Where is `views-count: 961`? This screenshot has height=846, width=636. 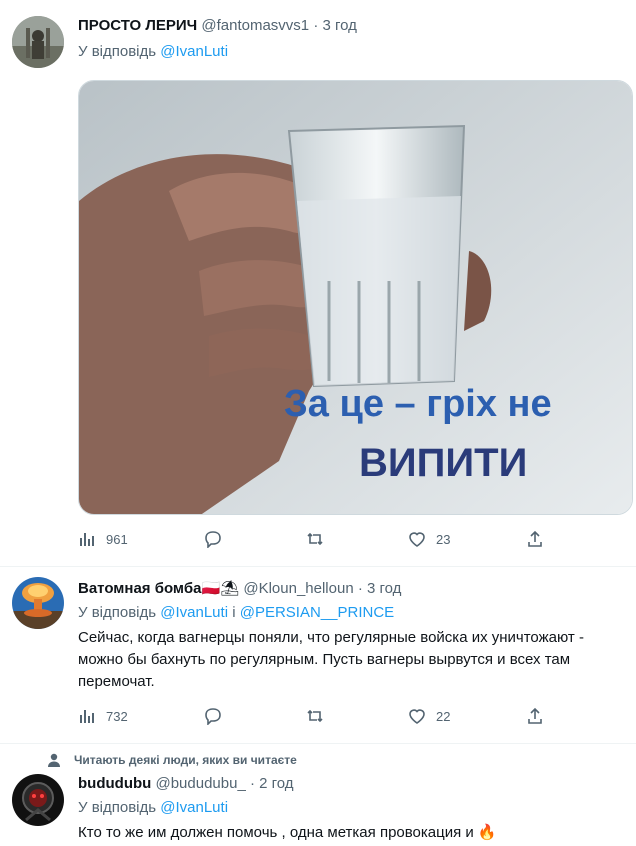 views-count: 961 is located at coordinates (117, 539).